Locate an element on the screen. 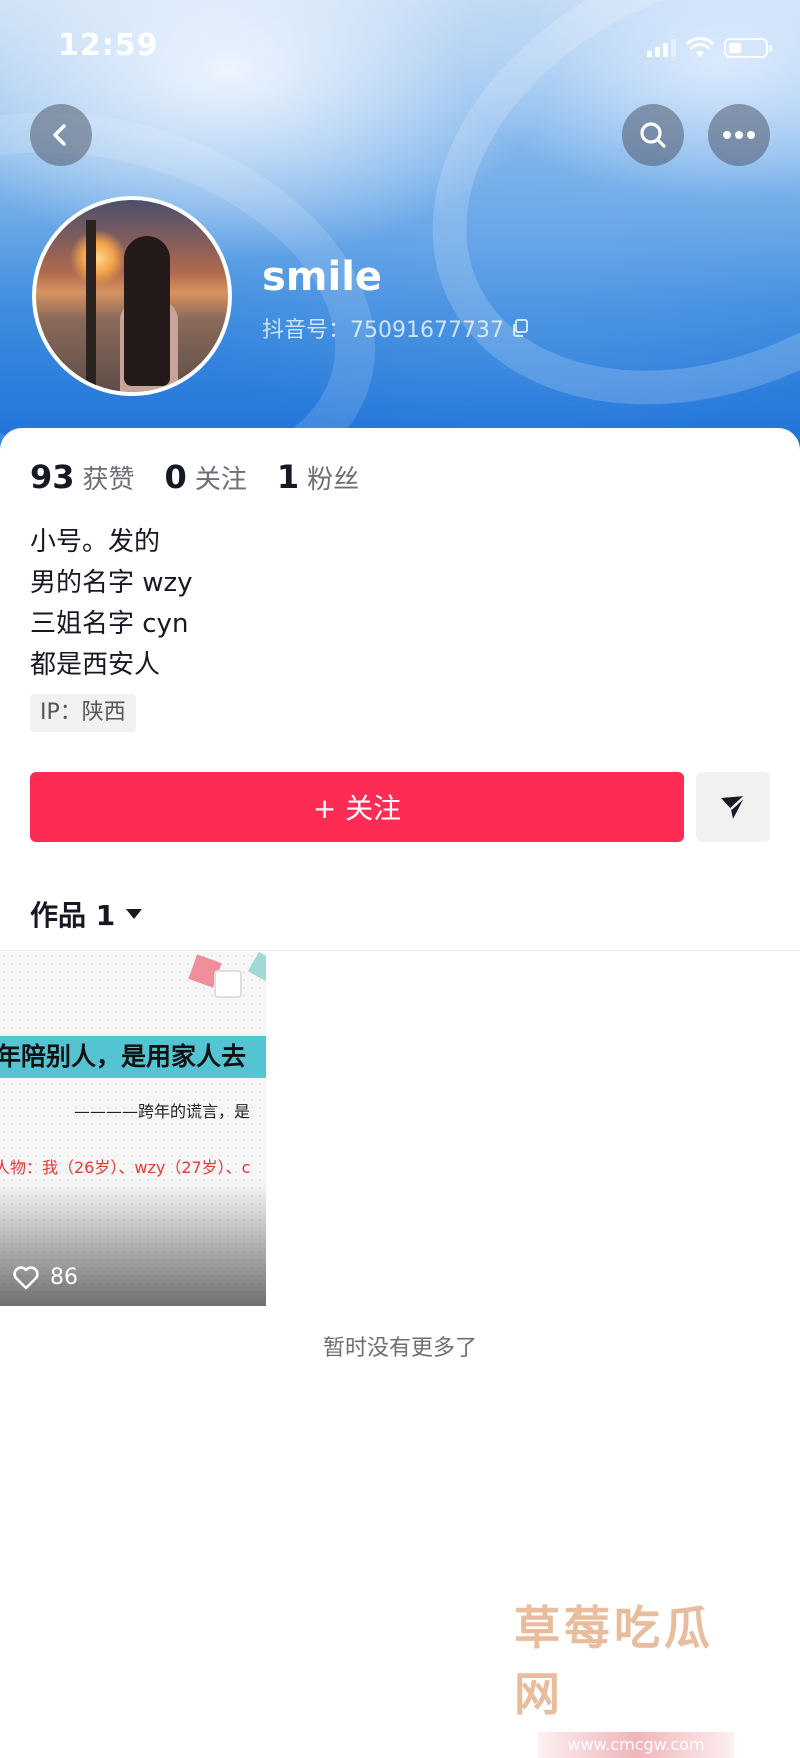  battery-icon is located at coordinates (748, 48).